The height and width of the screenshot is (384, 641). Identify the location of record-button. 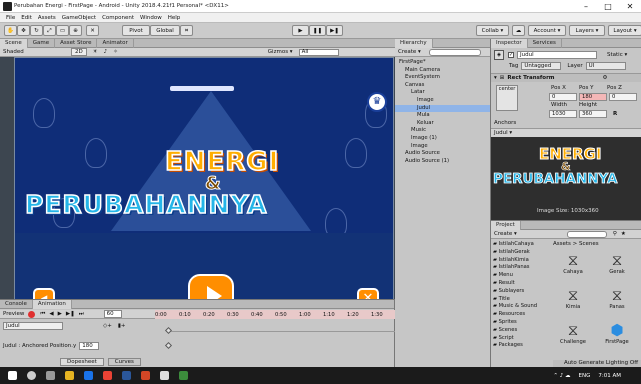
(32, 314).